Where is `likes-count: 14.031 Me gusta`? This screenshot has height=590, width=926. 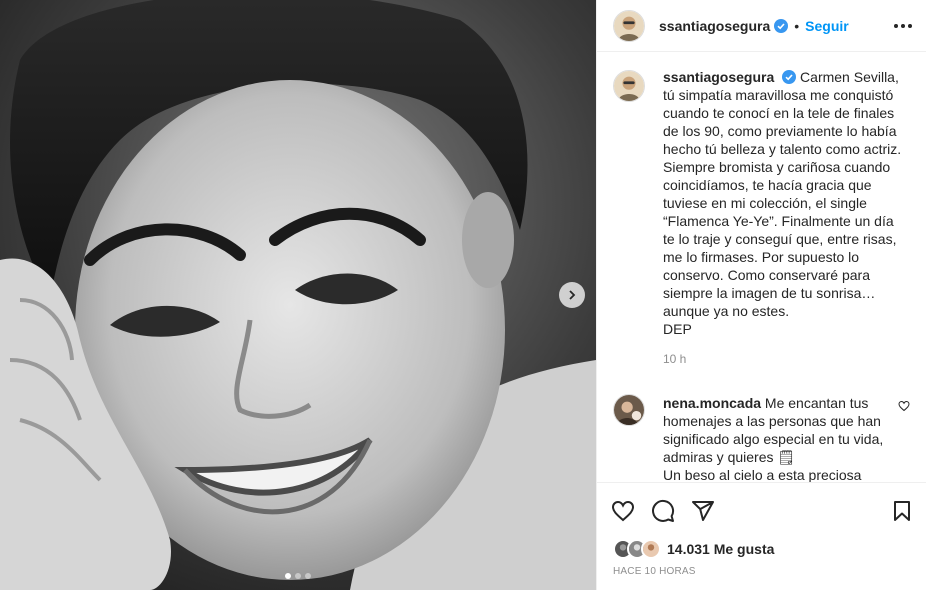 likes-count: 14.031 Me gusta is located at coordinates (720, 549).